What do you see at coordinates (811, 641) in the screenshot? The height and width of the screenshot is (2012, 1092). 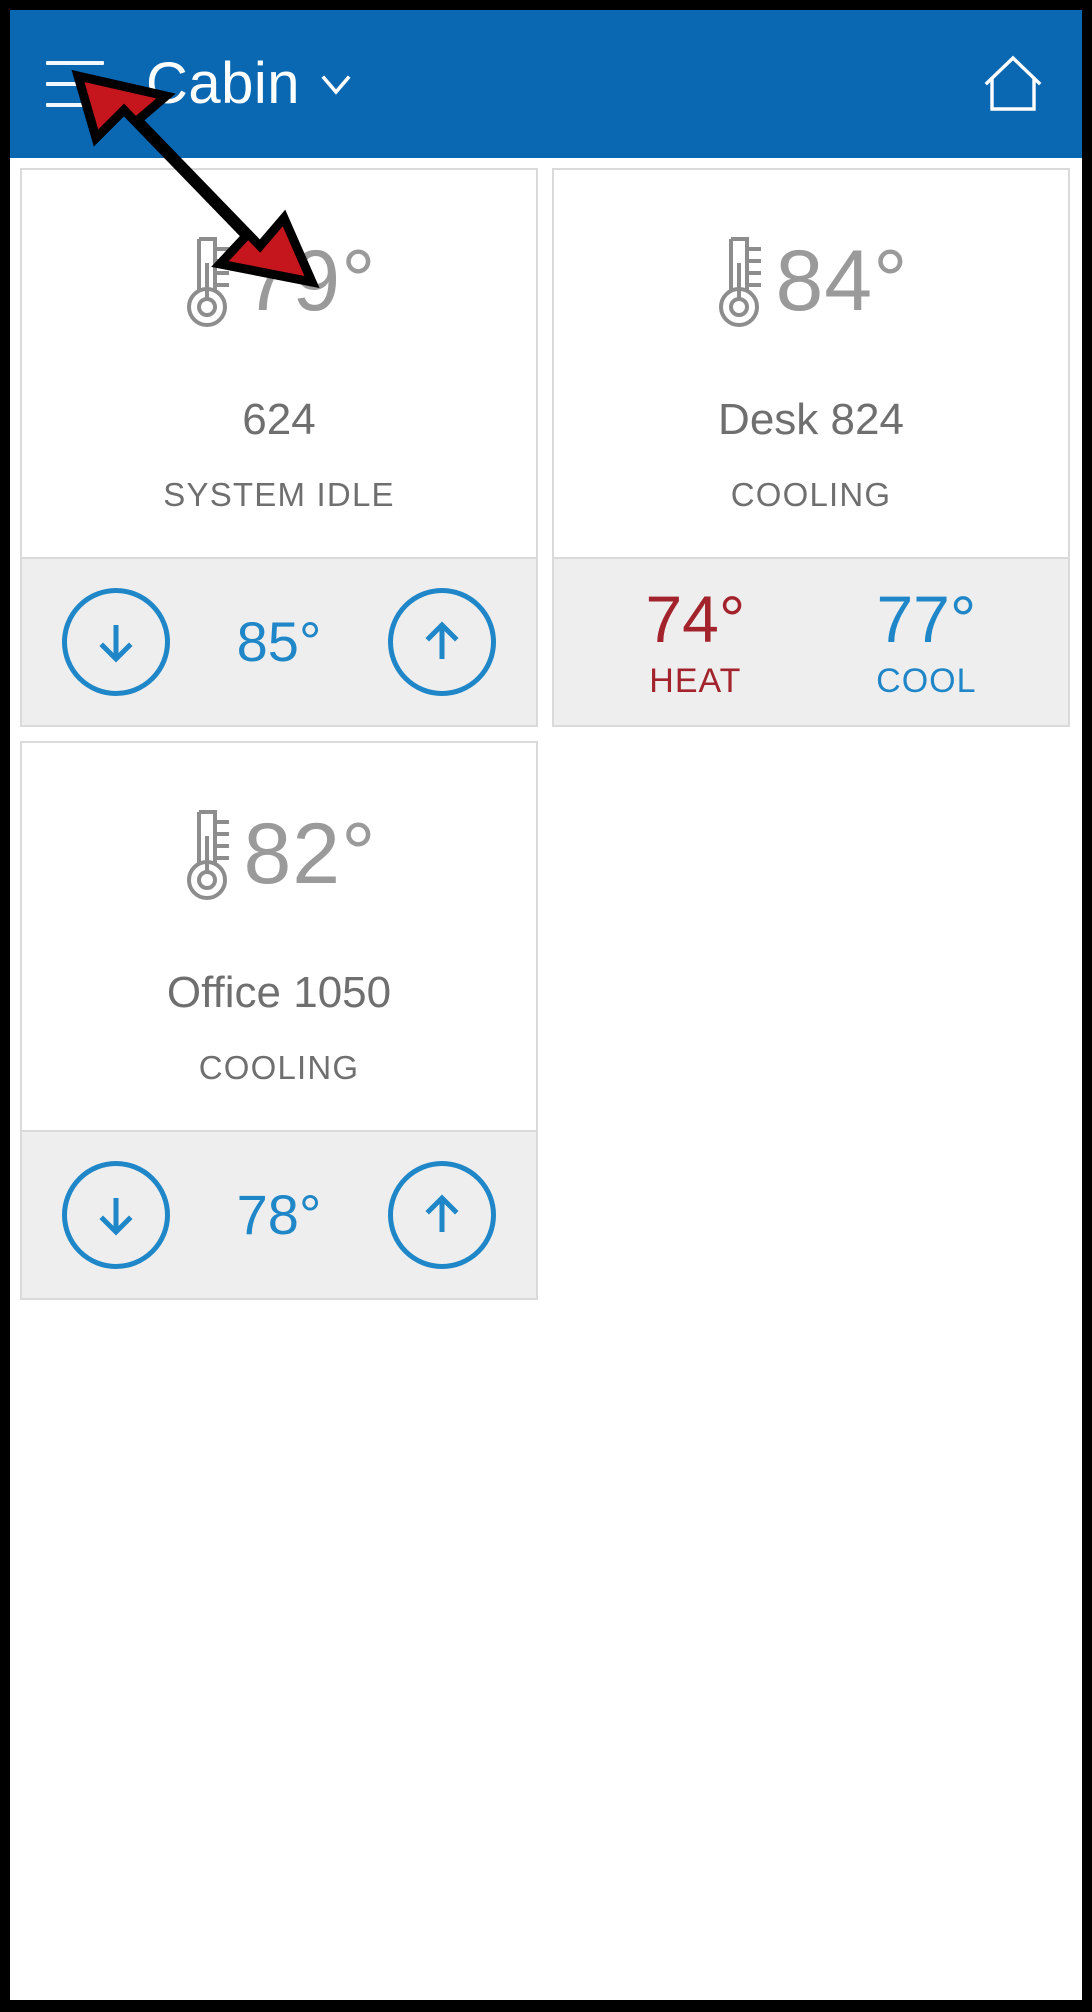 I see `dual-setpoint-footer: 74° HEAT 77° COOL` at bounding box center [811, 641].